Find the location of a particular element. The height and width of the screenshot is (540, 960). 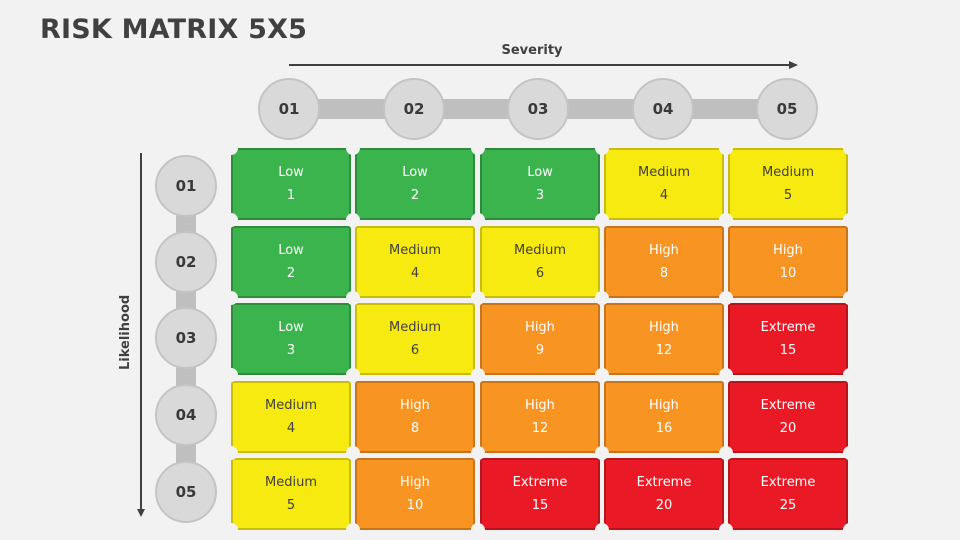

risk-cell: High 12 is located at coordinates (664, 339).